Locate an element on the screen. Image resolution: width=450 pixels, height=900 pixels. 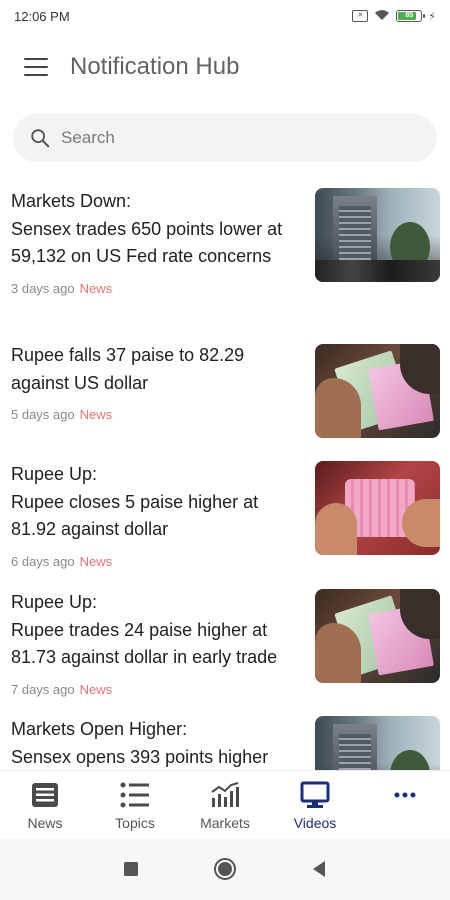
status-icons: ✕ 85 ⚡ is located at coordinates (394, 16).